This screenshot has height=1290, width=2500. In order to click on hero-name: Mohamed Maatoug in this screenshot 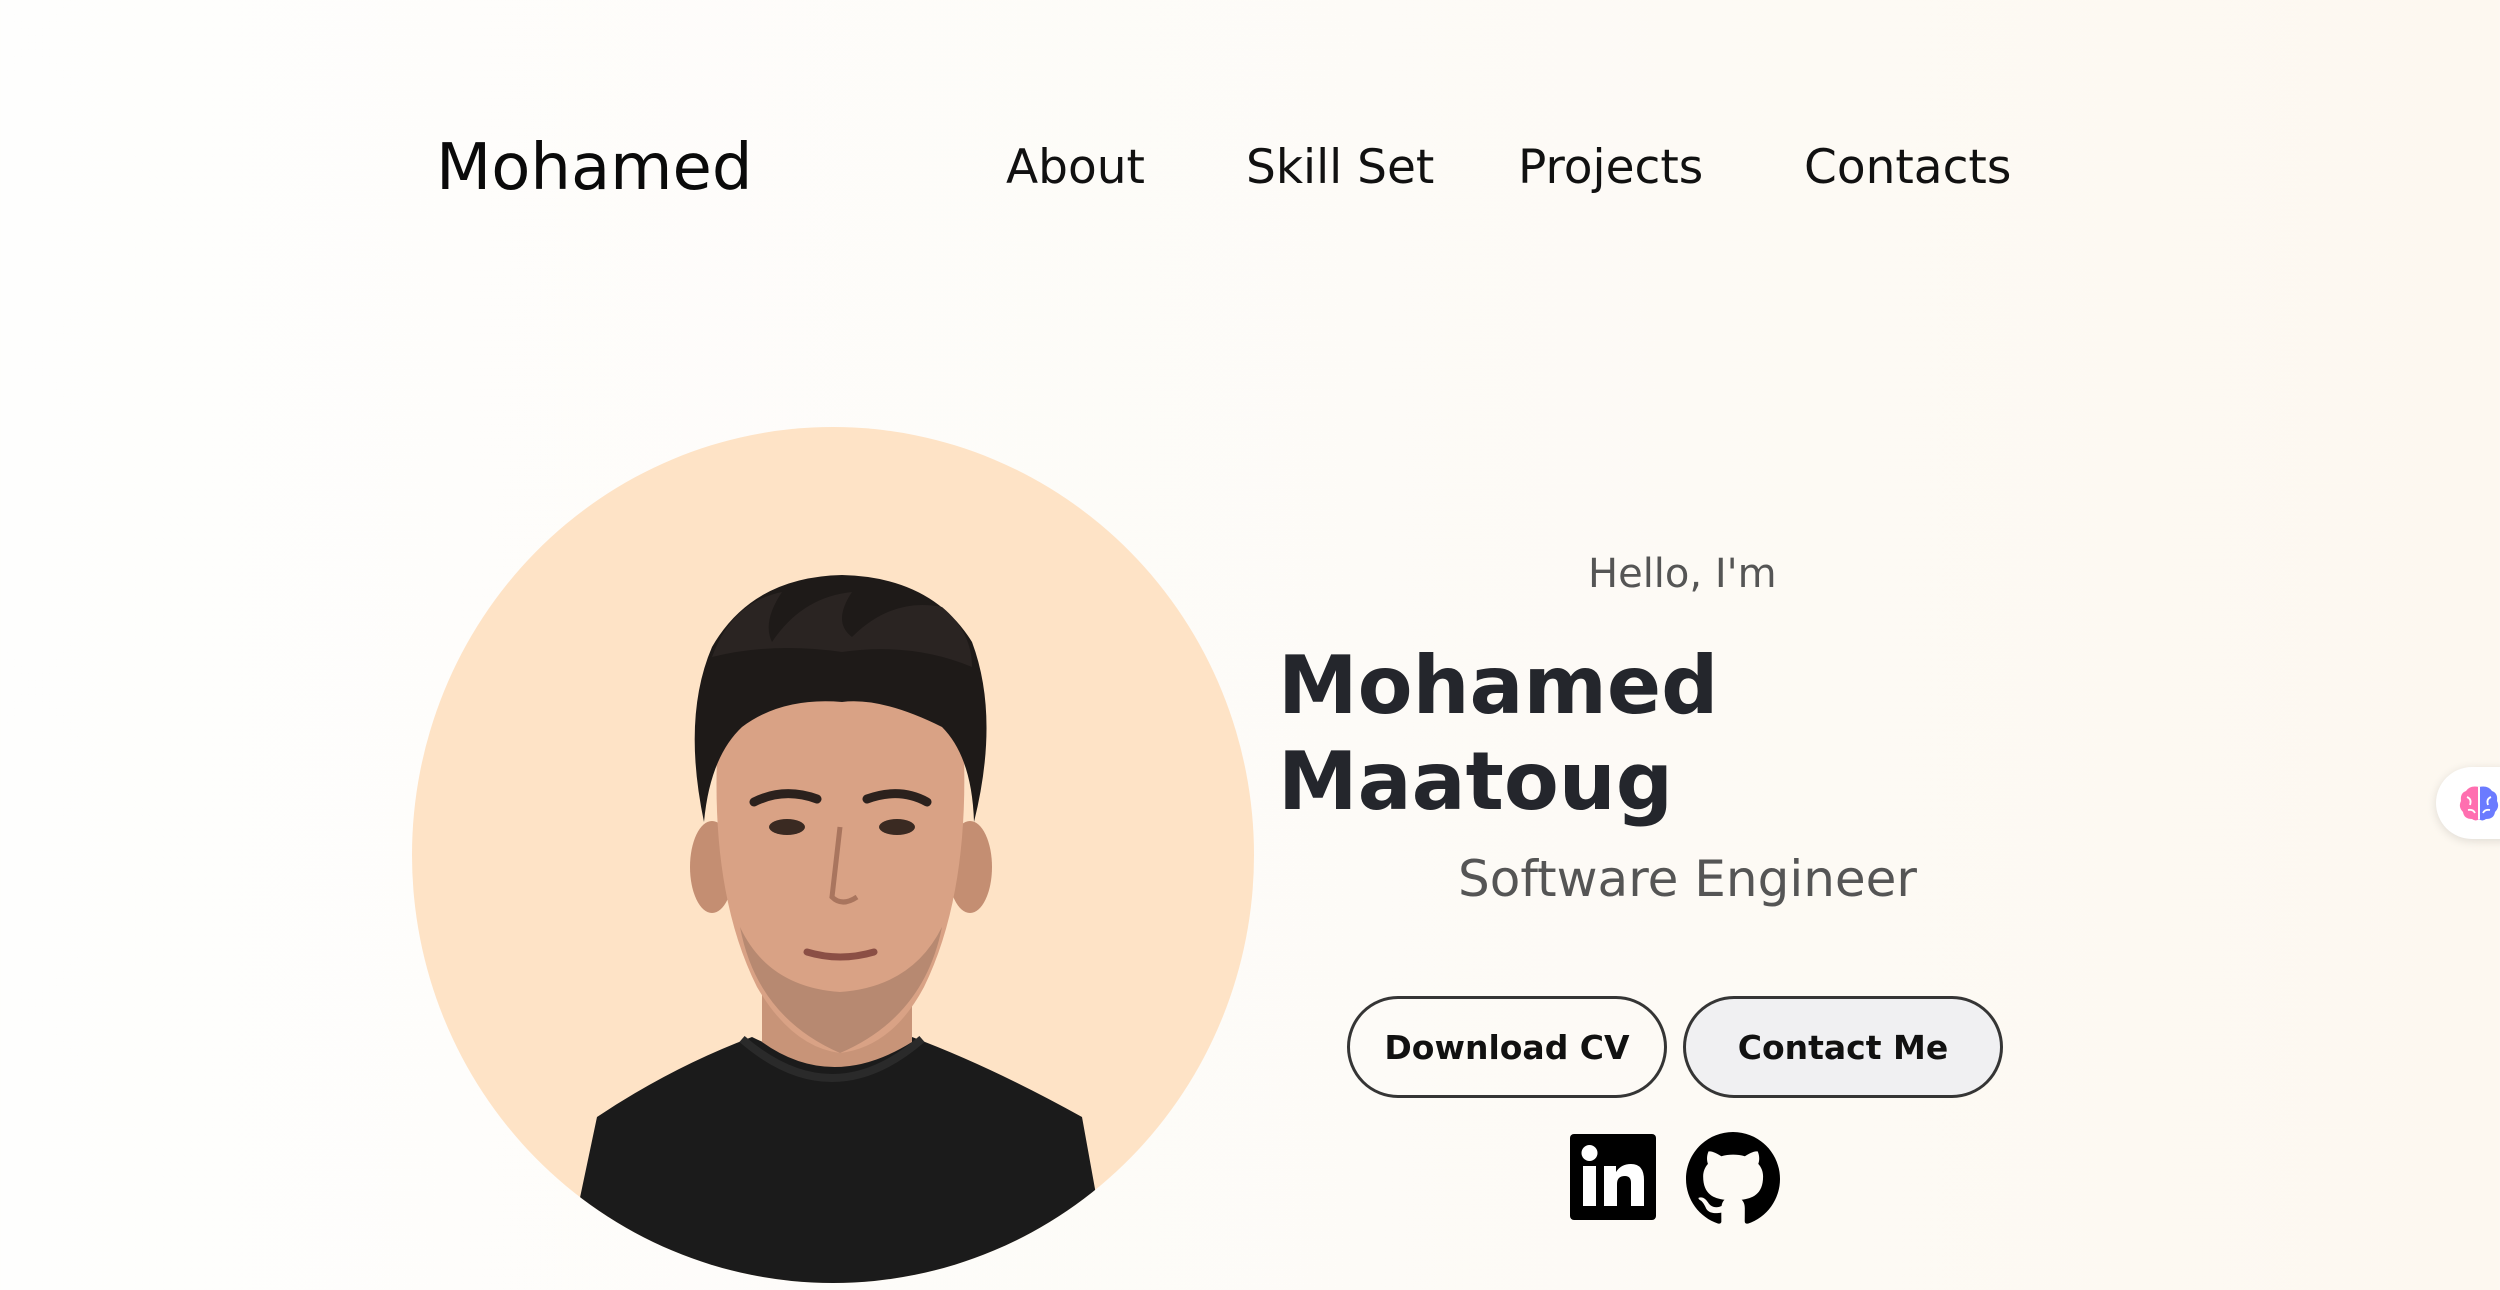, I will do `click(1498, 733)`.